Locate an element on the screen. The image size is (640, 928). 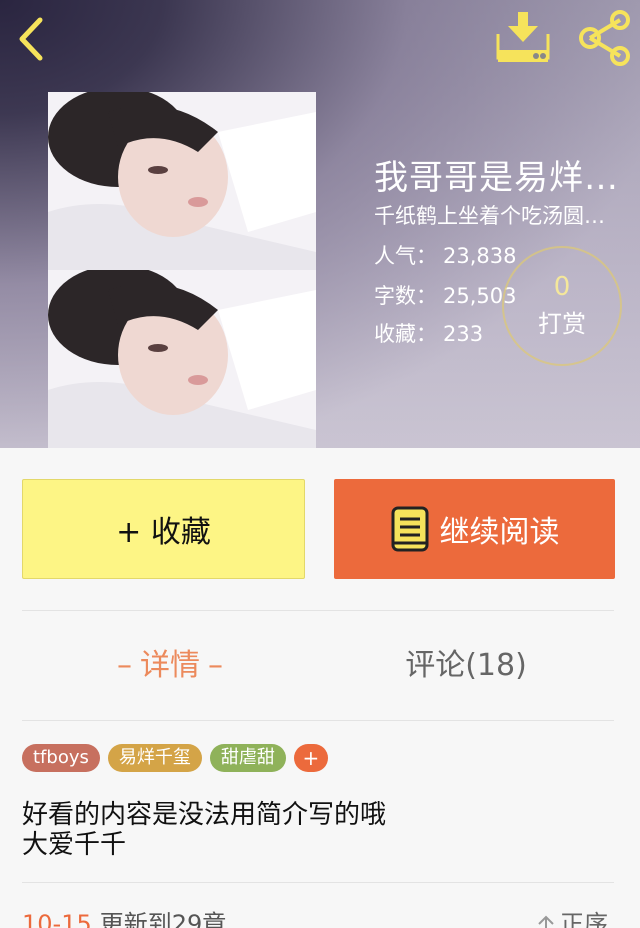
stat-favorites: 收藏： 233 is located at coordinates (428, 333).